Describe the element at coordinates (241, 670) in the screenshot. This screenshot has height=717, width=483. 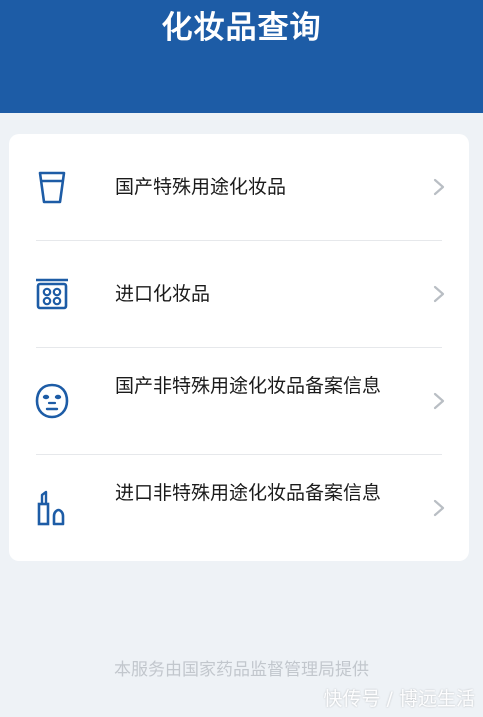
I see `footer-provider-note: 本服务由国家药品监督管理局提供` at that location.